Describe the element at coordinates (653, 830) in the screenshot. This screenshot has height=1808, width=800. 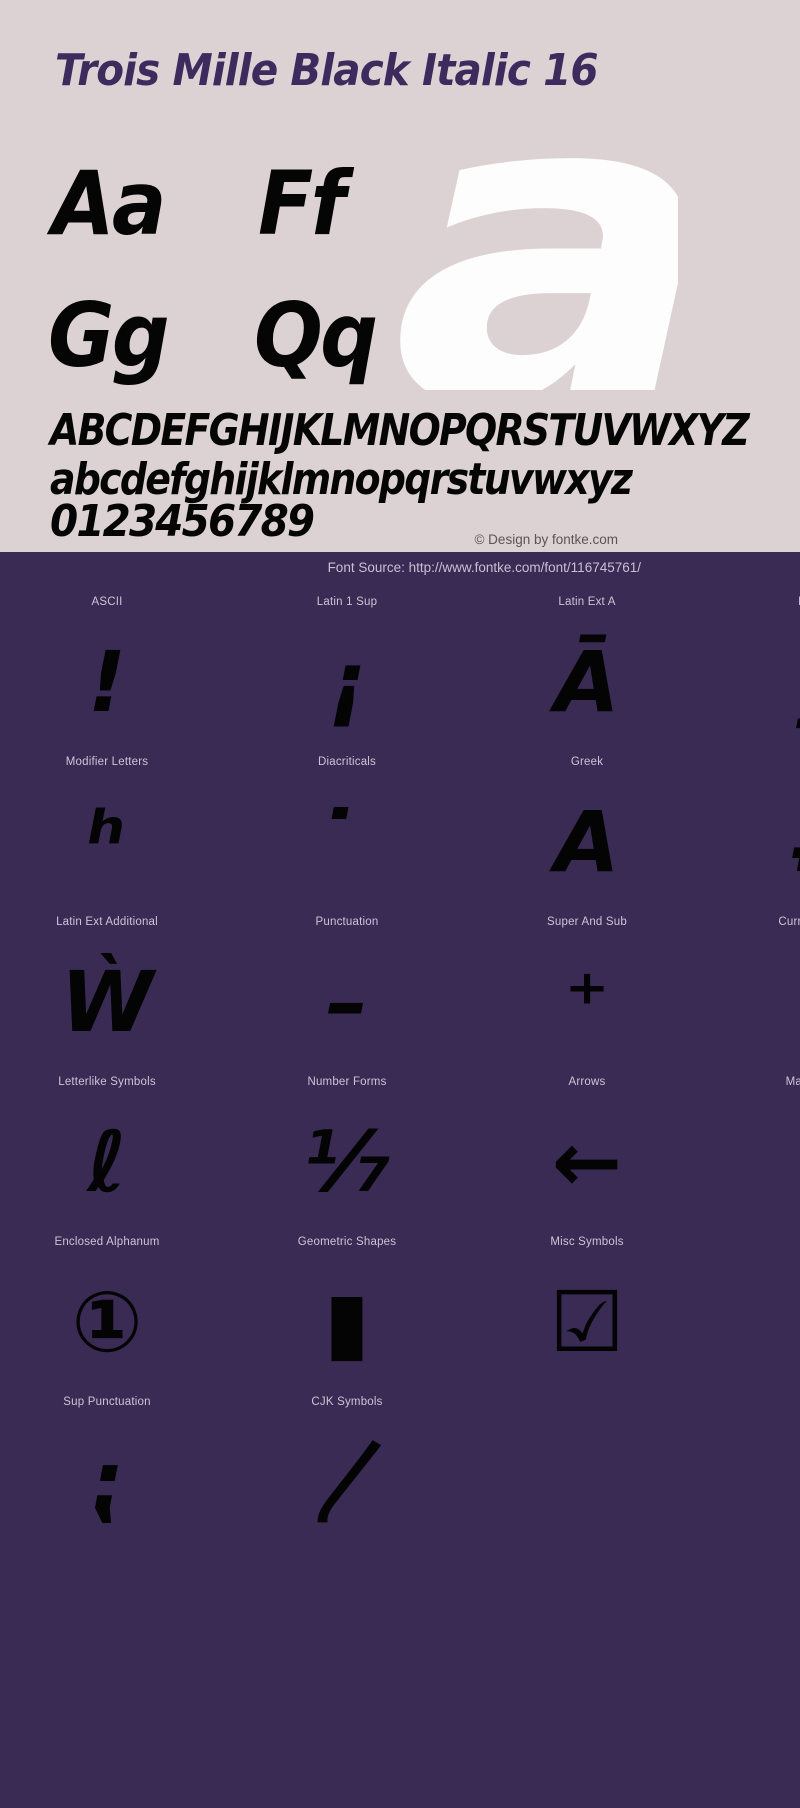
I see `unicode-block-cell: Thai Ƀ` at that location.